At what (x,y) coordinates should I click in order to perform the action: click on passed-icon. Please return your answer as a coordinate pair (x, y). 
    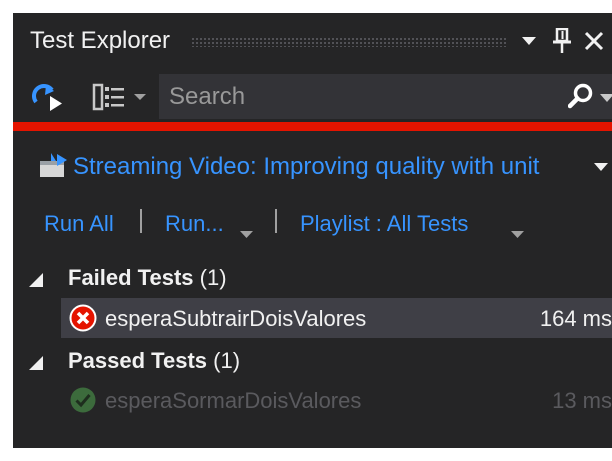
    Looking at the image, I should click on (83, 400).